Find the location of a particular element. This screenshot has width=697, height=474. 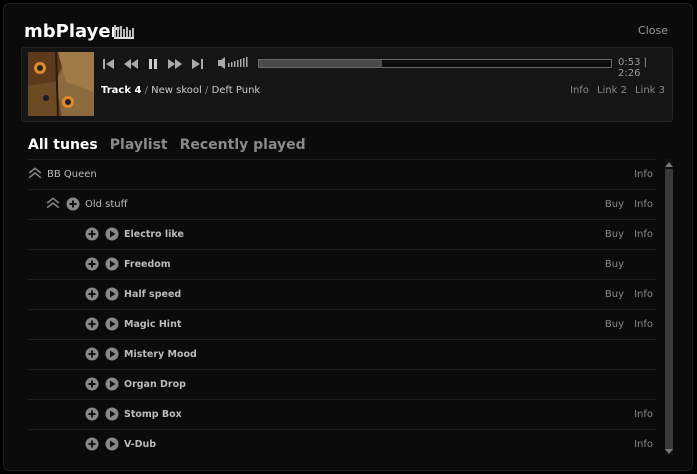

pause-icon is located at coordinates (153, 64).